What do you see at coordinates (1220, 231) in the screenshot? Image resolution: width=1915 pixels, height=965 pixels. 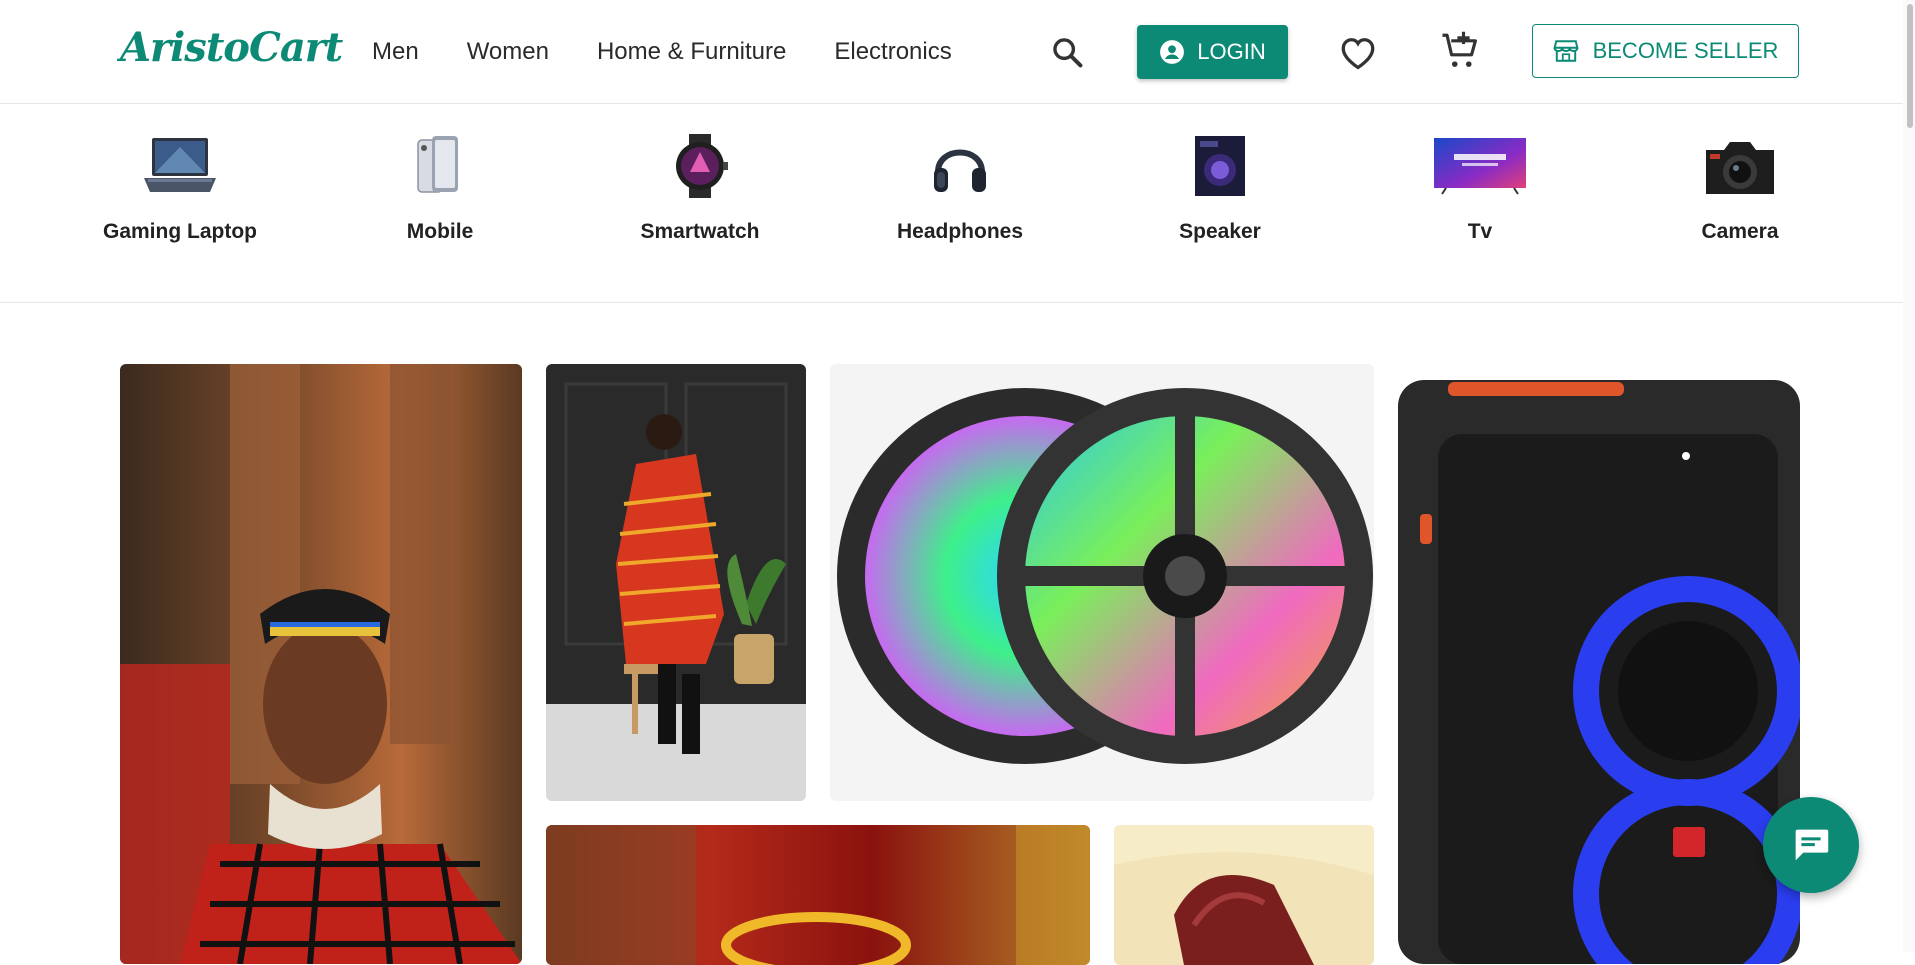 I see `category-label: Speaker` at bounding box center [1220, 231].